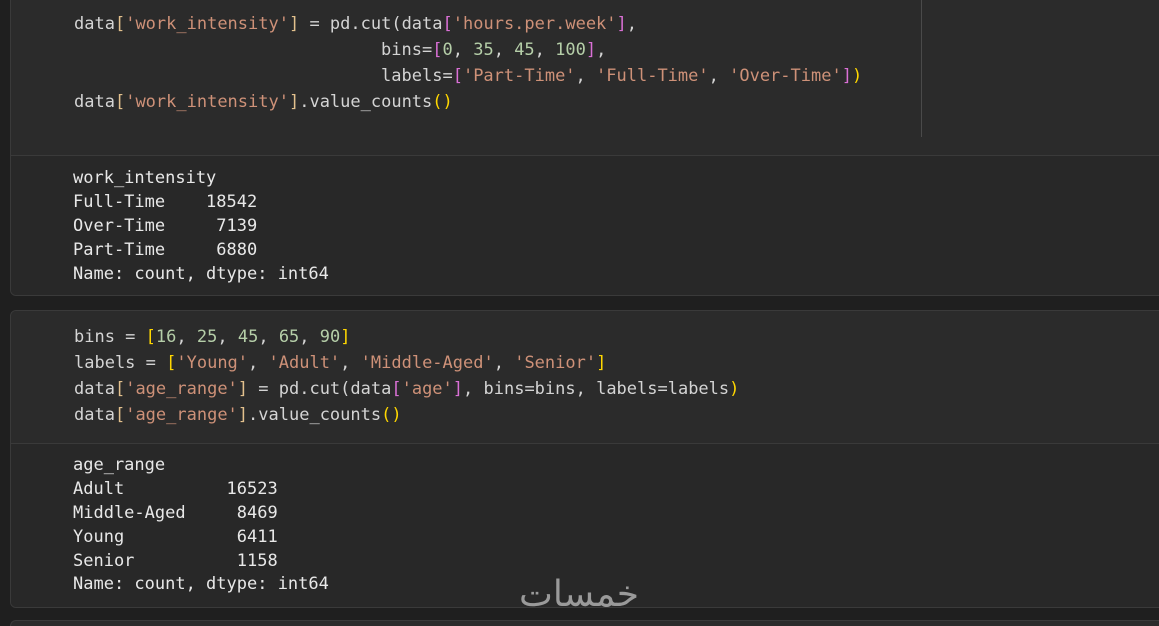 Image resolution: width=1159 pixels, height=626 pixels. Describe the element at coordinates (175, 537) in the screenshot. I see `output-line: Young 6411` at that location.